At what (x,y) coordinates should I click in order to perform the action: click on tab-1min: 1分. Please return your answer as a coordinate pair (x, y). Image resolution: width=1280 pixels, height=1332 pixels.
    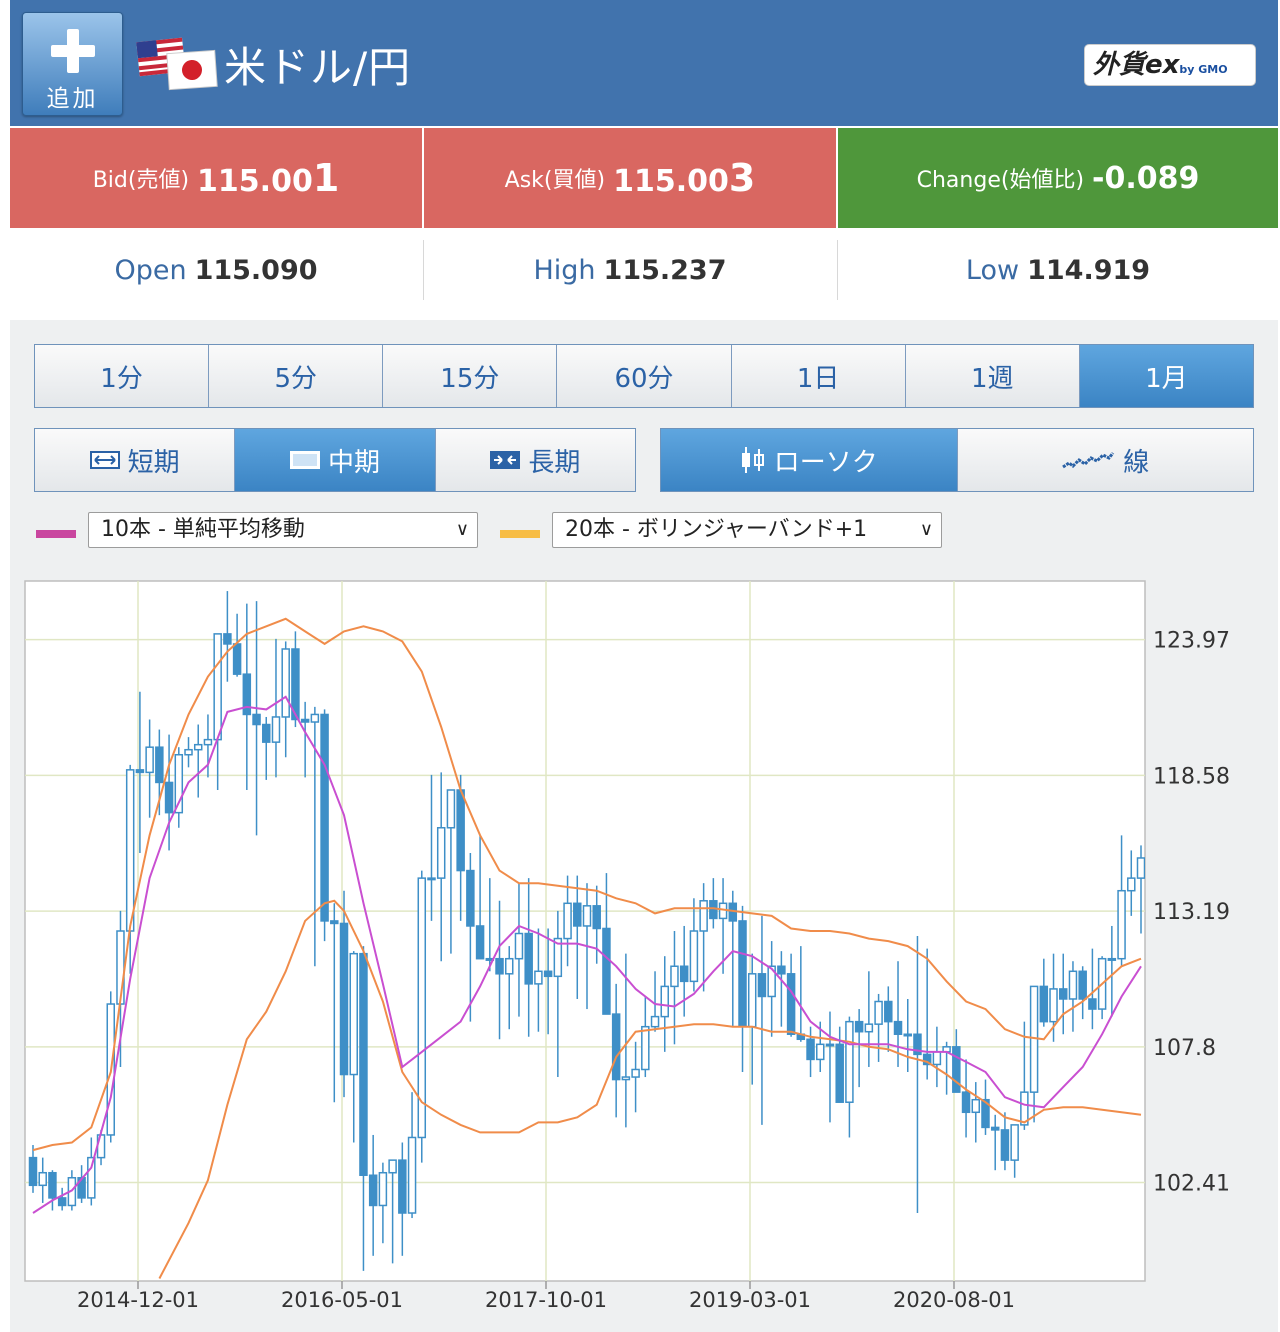
    Looking at the image, I should click on (122, 376).